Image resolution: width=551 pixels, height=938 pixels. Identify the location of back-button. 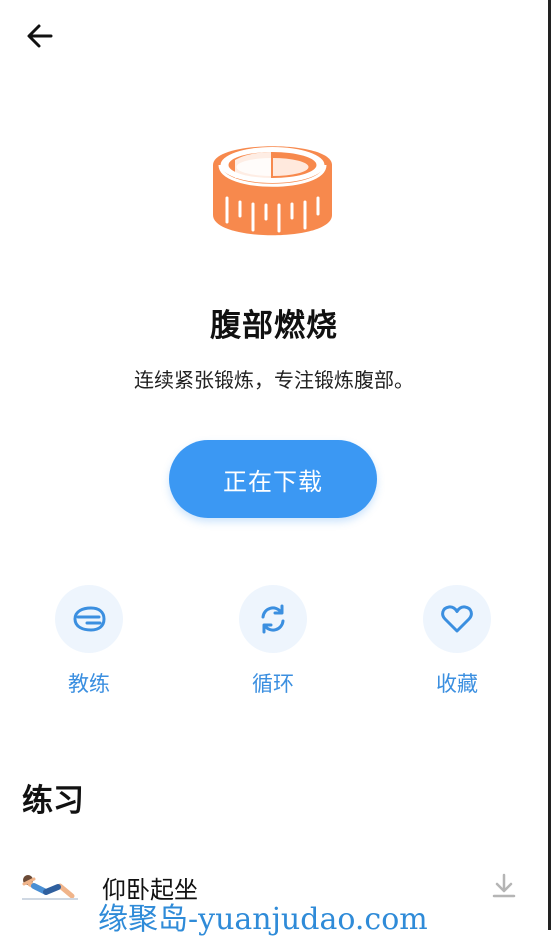
(40, 36).